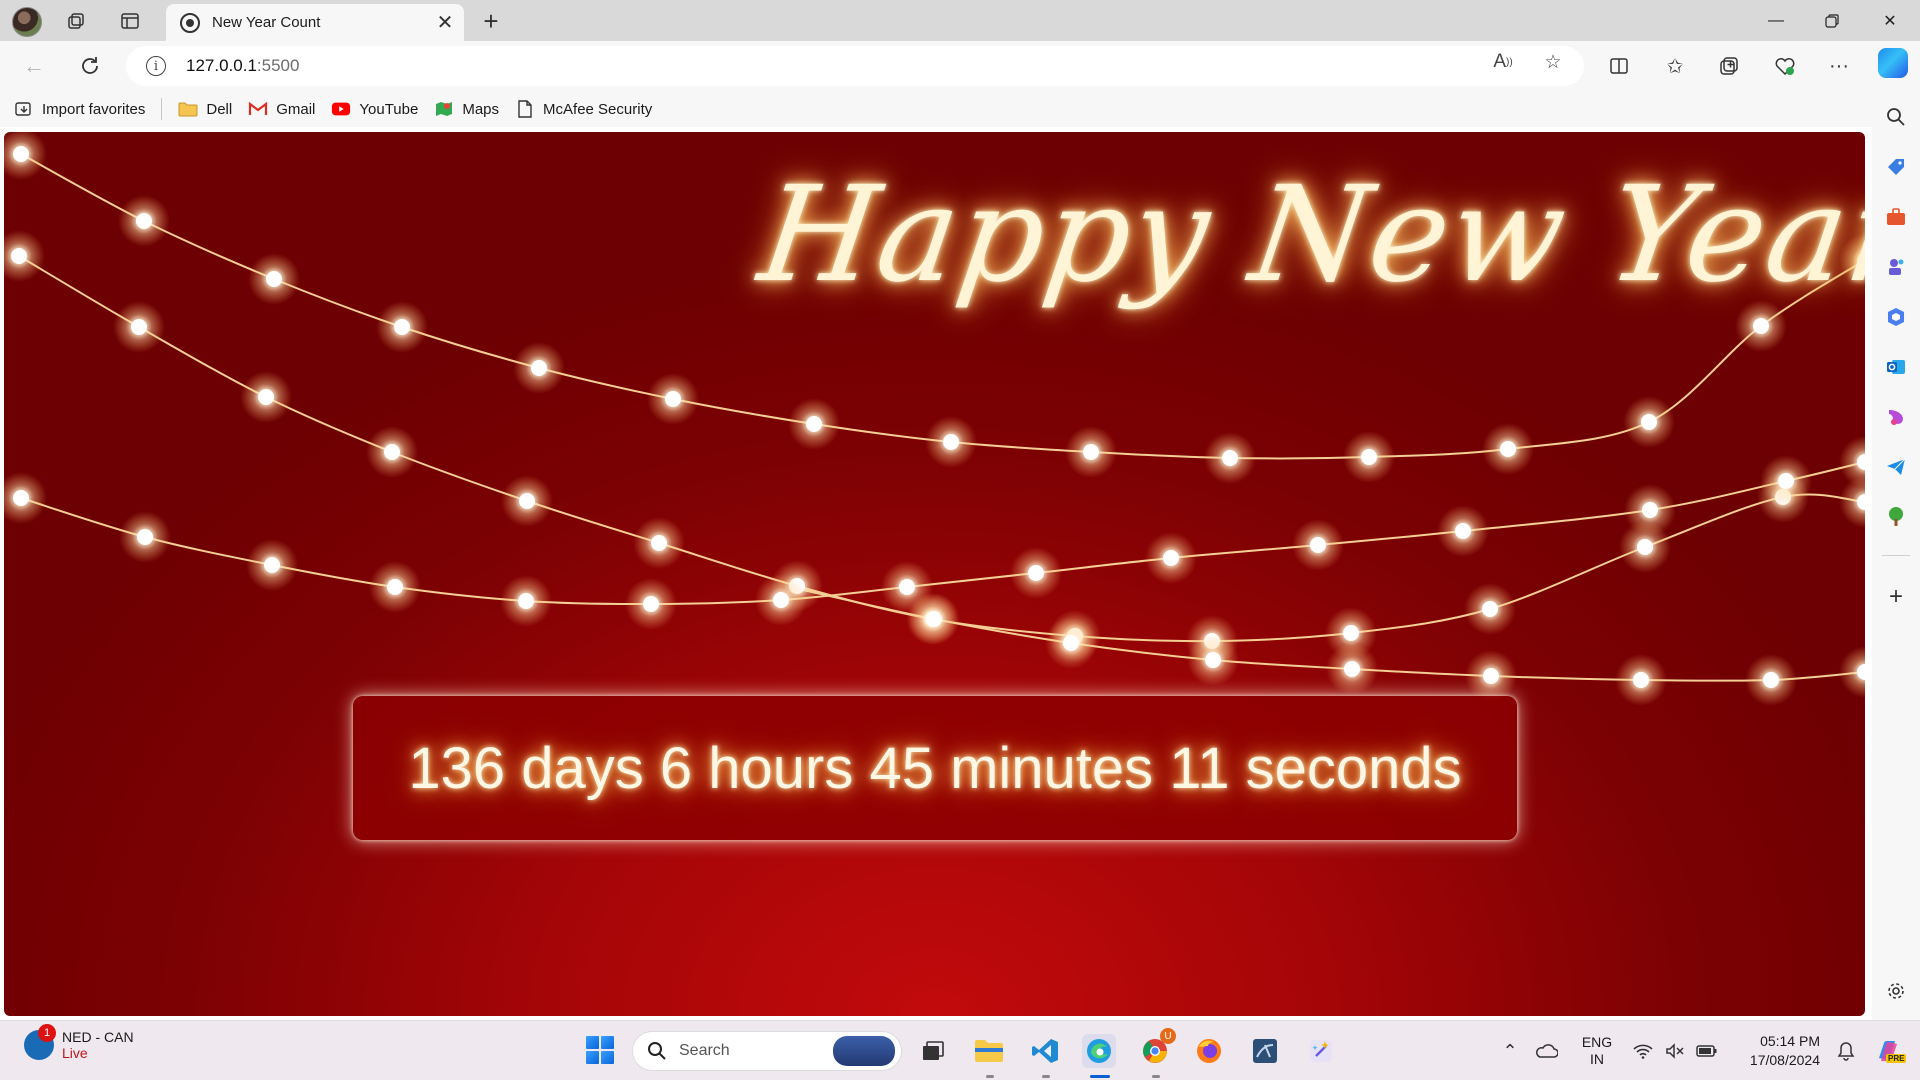 The image size is (1920, 1080). Describe the element at coordinates (1553, 62) in the screenshot. I see `favorite-star-icon: ☆` at that location.